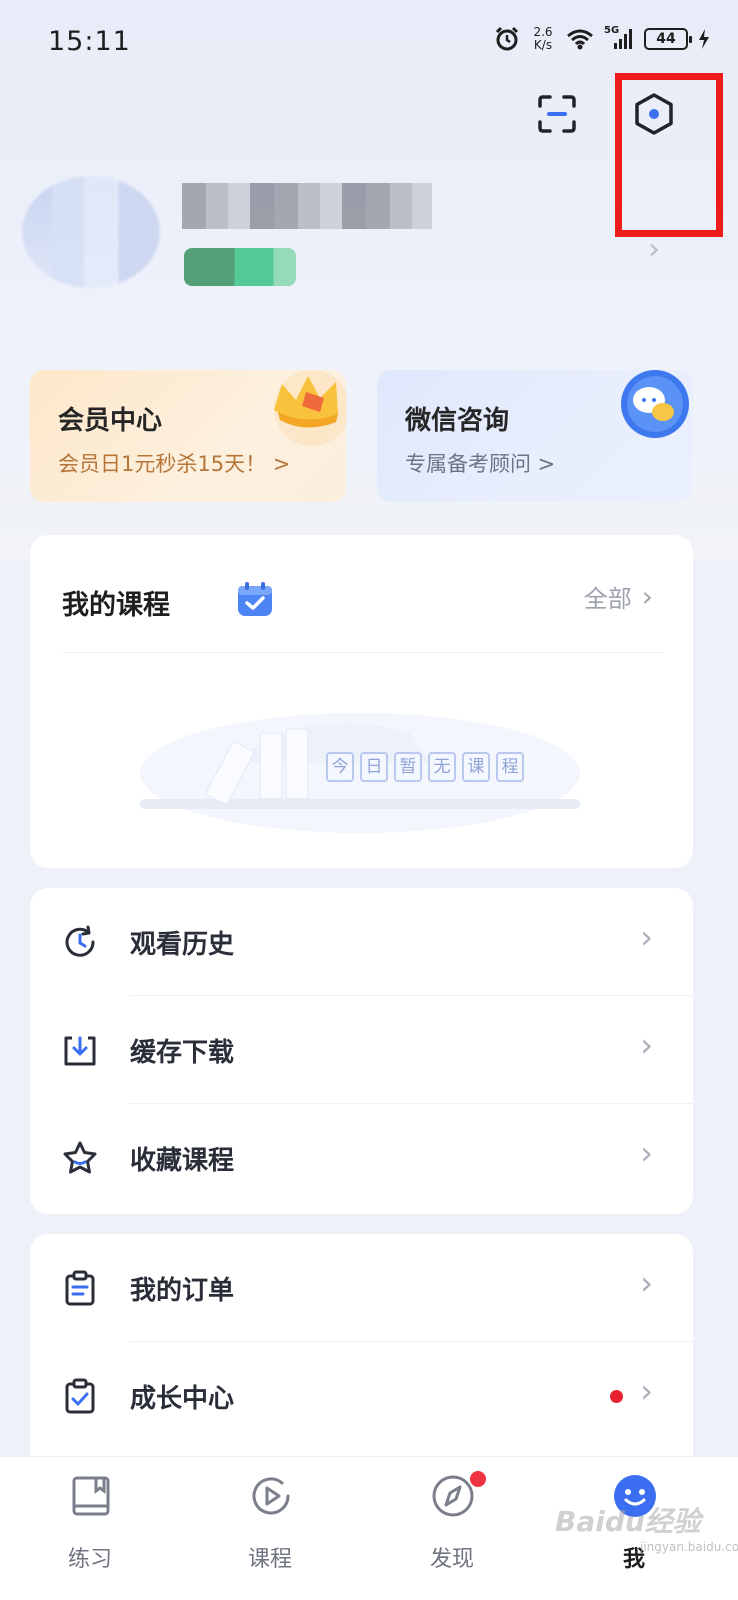 The height and width of the screenshot is (1600, 738). I want to click on star-icon, so click(80, 1157).